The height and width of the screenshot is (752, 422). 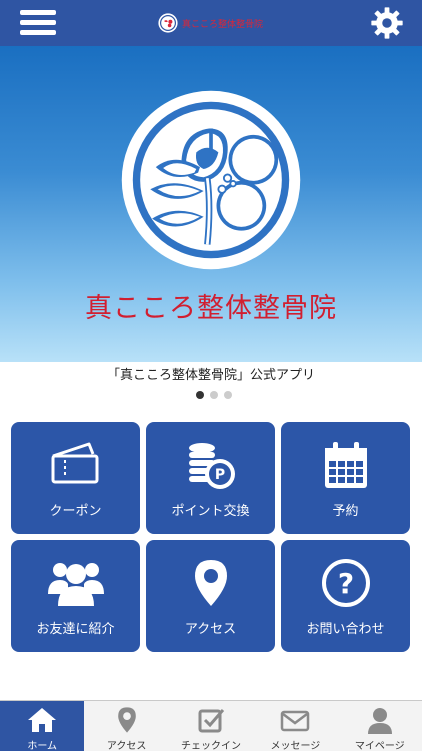 I want to click on tab-checkin: チェックイン, so click(x=211, y=726).